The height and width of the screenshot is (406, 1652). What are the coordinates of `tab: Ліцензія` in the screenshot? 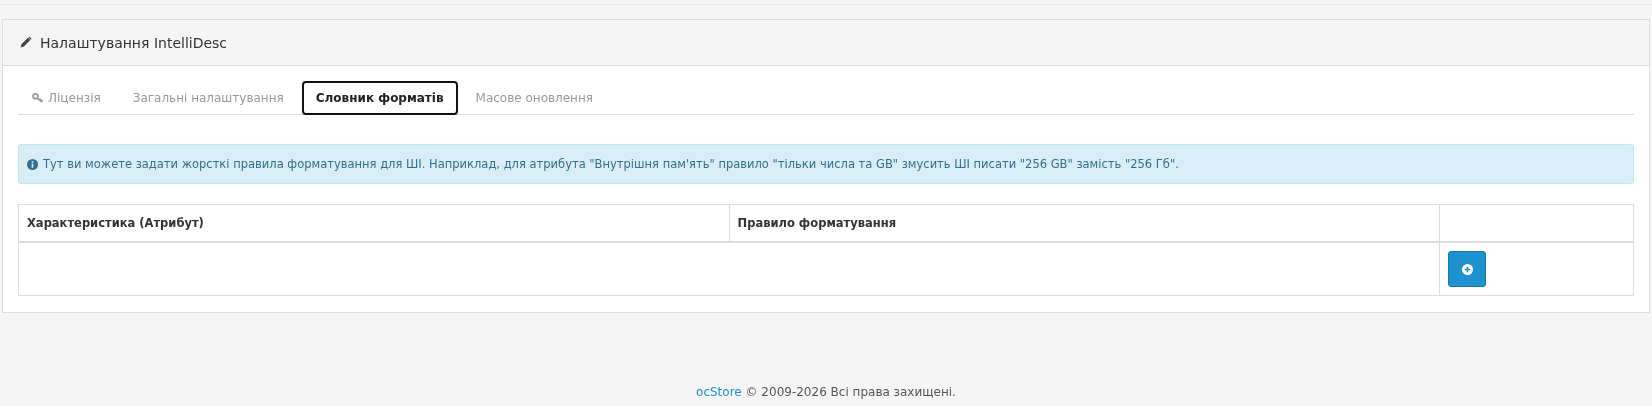 It's located at (66, 98).